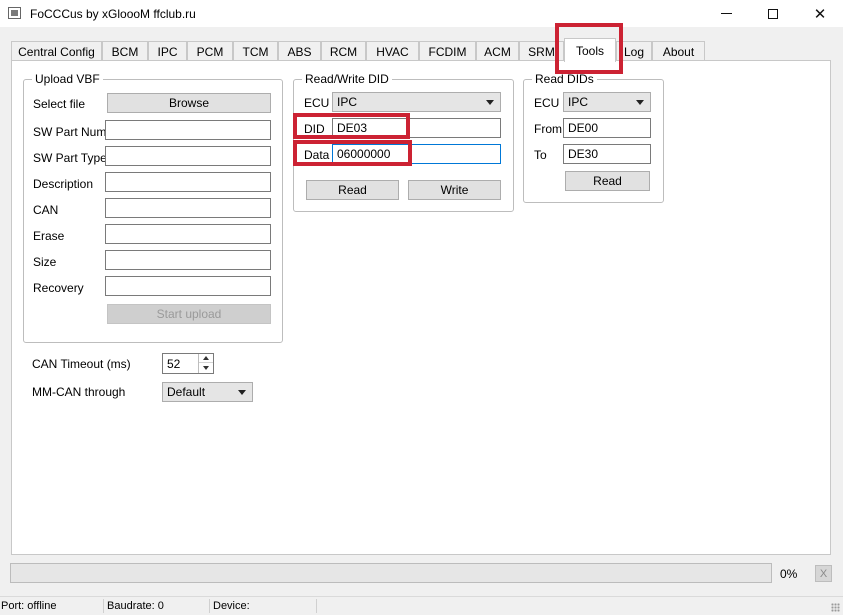  Describe the element at coordinates (174, 364) in the screenshot. I see `can-timeout-value: 52` at that location.